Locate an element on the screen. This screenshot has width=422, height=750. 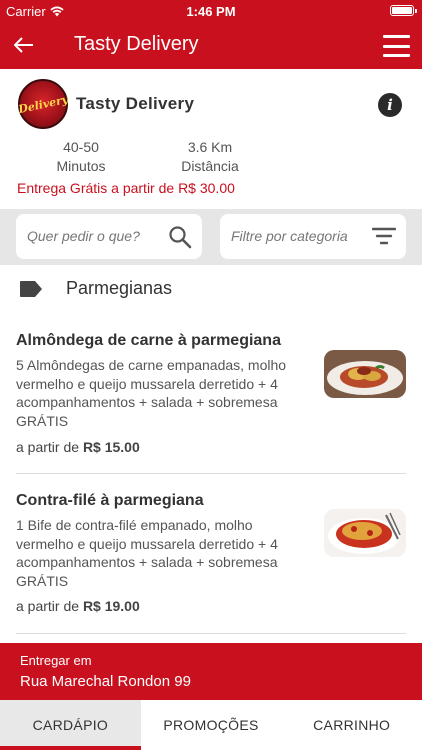
status-bar: Carrier 1:46 PM is located at coordinates (211, 11).